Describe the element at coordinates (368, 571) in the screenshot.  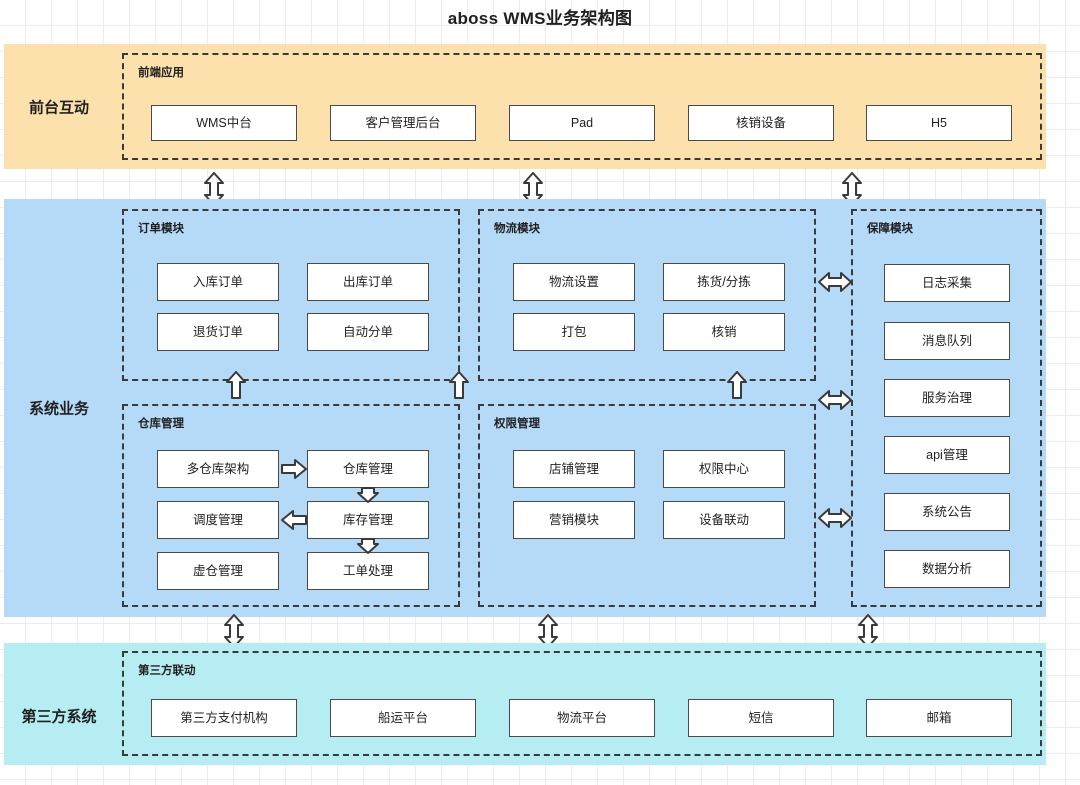
I see `node-work-order-processing: 工单处理` at that location.